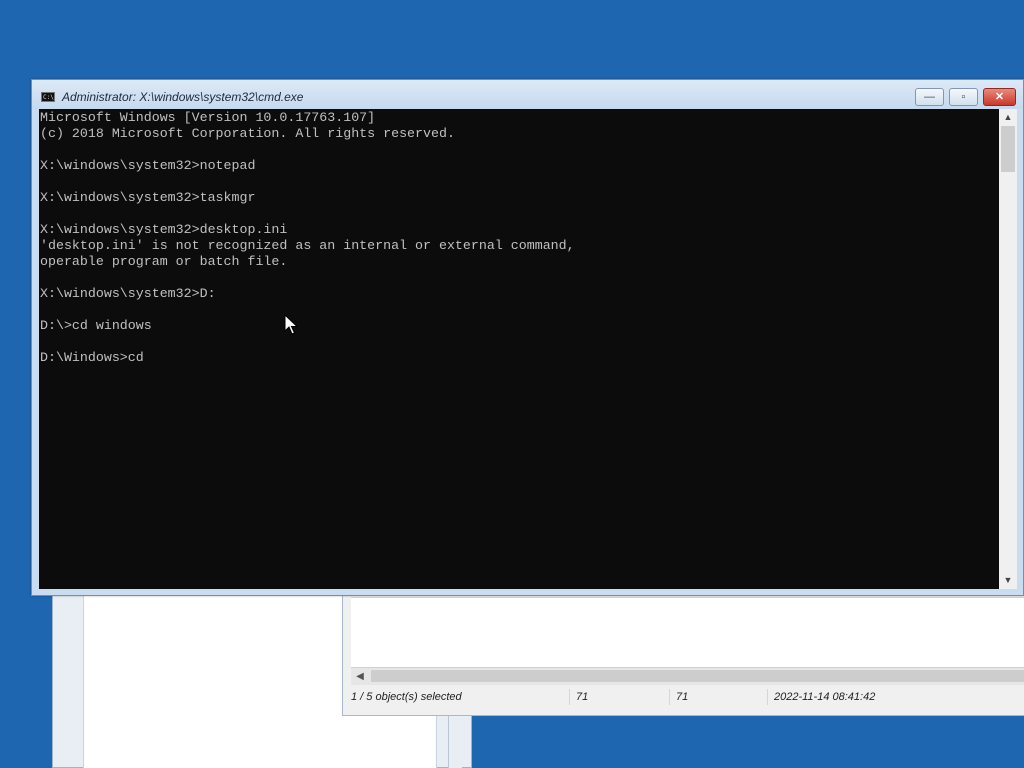 Image resolution: width=1024 pixels, height=768 pixels. I want to click on status-value-2: 71, so click(678, 697).